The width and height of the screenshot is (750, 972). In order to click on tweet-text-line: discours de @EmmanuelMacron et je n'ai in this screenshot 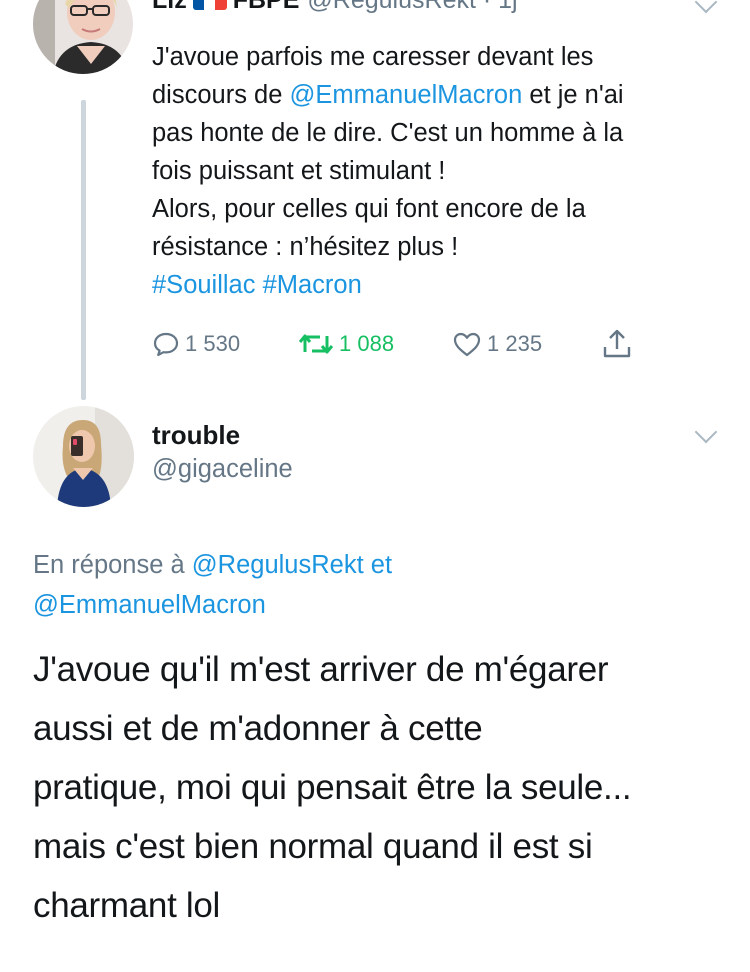, I will do `click(447, 95)`.